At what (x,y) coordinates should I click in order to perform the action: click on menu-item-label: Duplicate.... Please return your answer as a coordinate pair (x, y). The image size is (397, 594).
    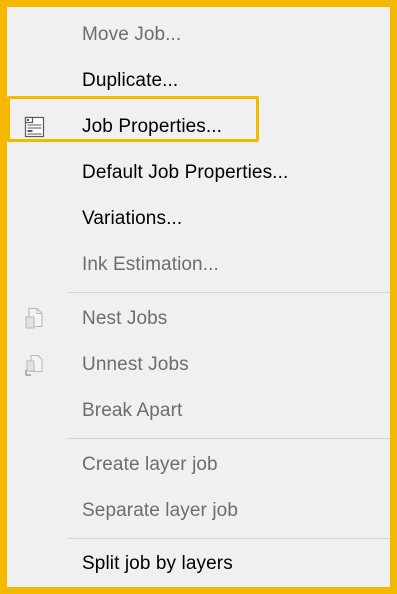
    Looking at the image, I should click on (130, 80).